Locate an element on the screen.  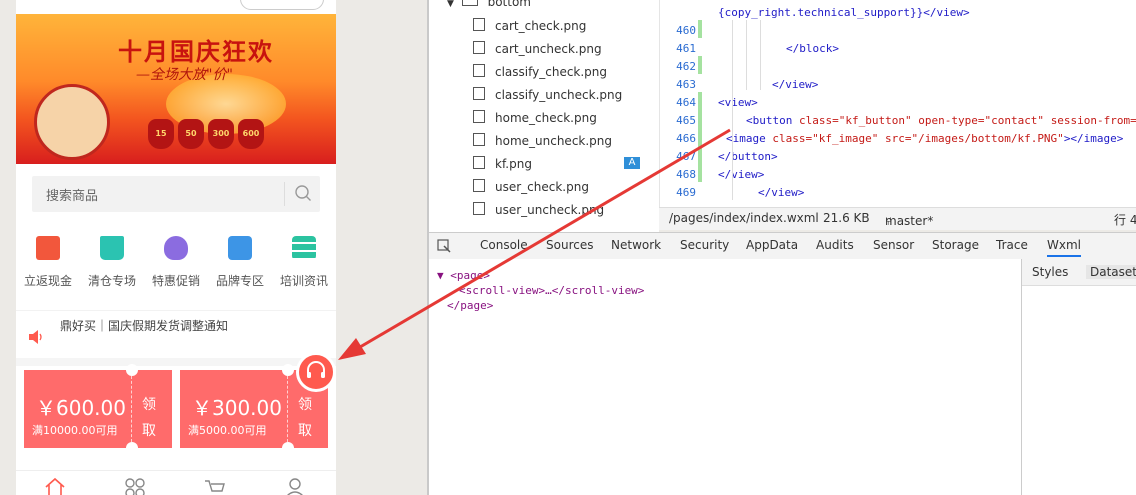
code-line: </block> is located at coordinates (812, 48).